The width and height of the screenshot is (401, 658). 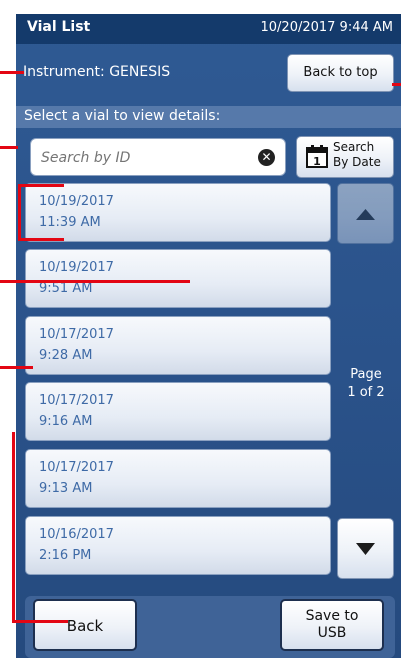 I want to click on callout-line-vial-row, so click(x=95, y=281).